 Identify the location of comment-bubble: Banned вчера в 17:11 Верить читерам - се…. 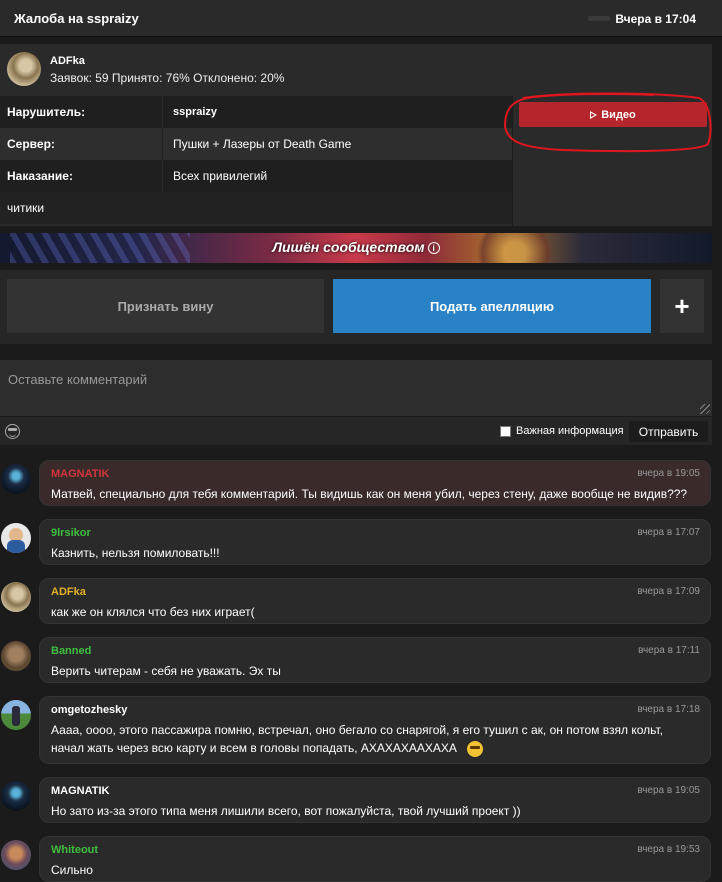
(375, 660).